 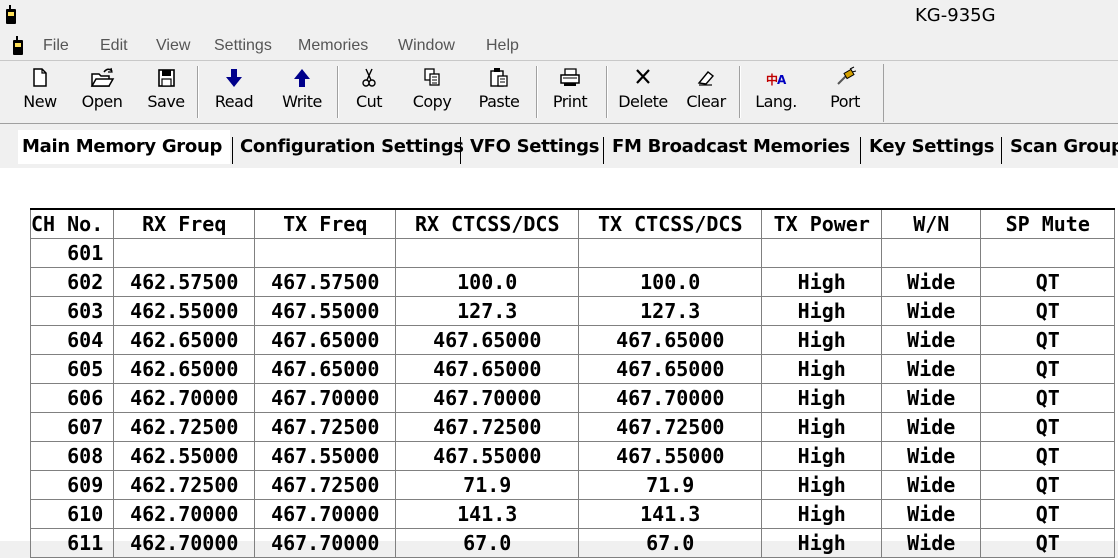 What do you see at coordinates (487, 514) in the screenshot?
I see `rx-ctcss-dcs-cell: 141.3` at bounding box center [487, 514].